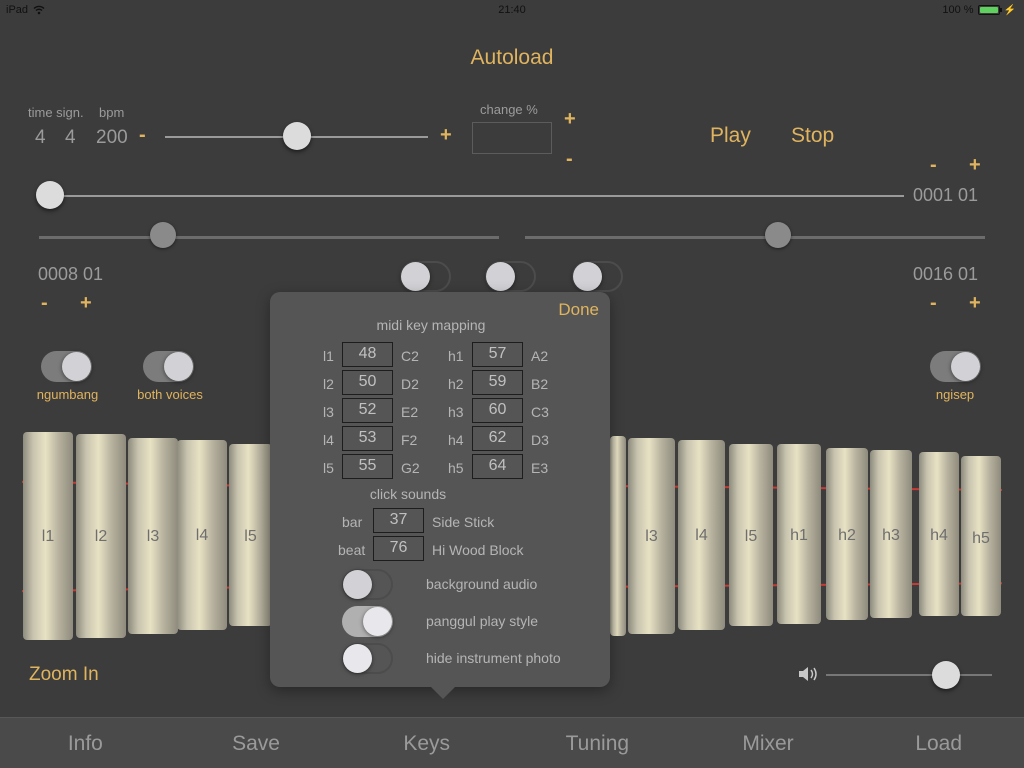  What do you see at coordinates (512, 58) in the screenshot?
I see `file-title: Autoload` at bounding box center [512, 58].